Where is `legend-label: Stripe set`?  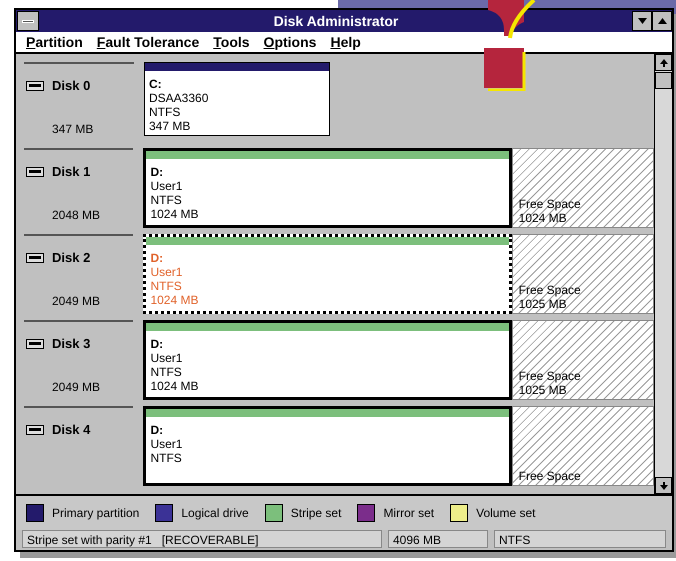
legend-label: Stripe set is located at coordinates (316, 513).